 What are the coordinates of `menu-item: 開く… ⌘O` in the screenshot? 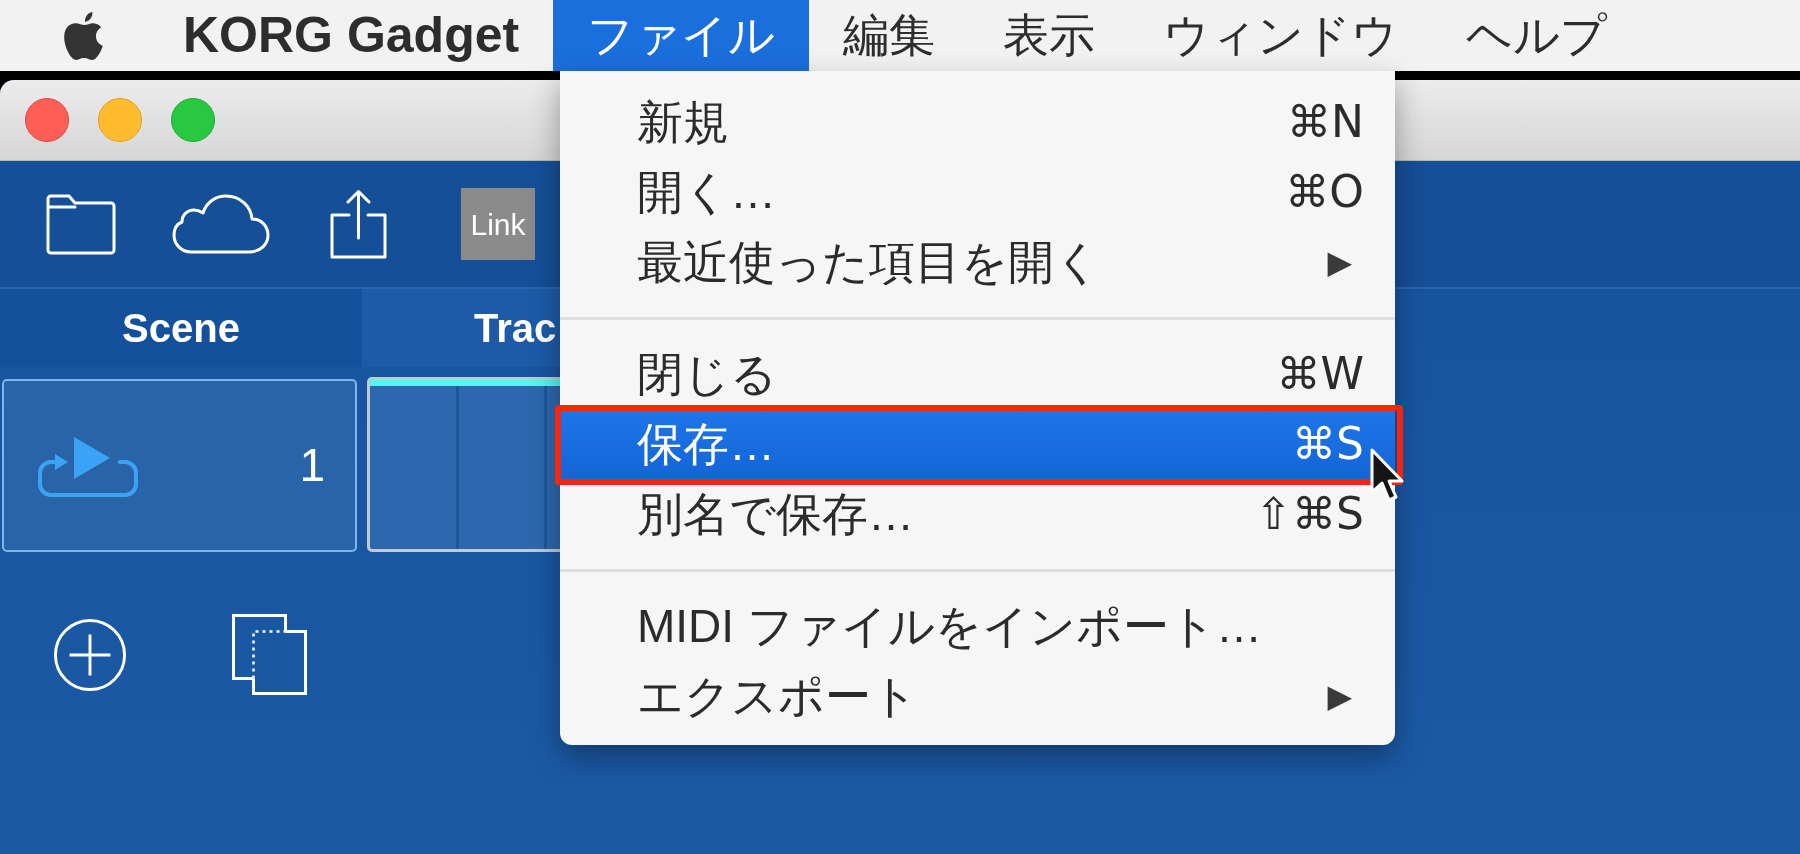 It's located at (977, 192).